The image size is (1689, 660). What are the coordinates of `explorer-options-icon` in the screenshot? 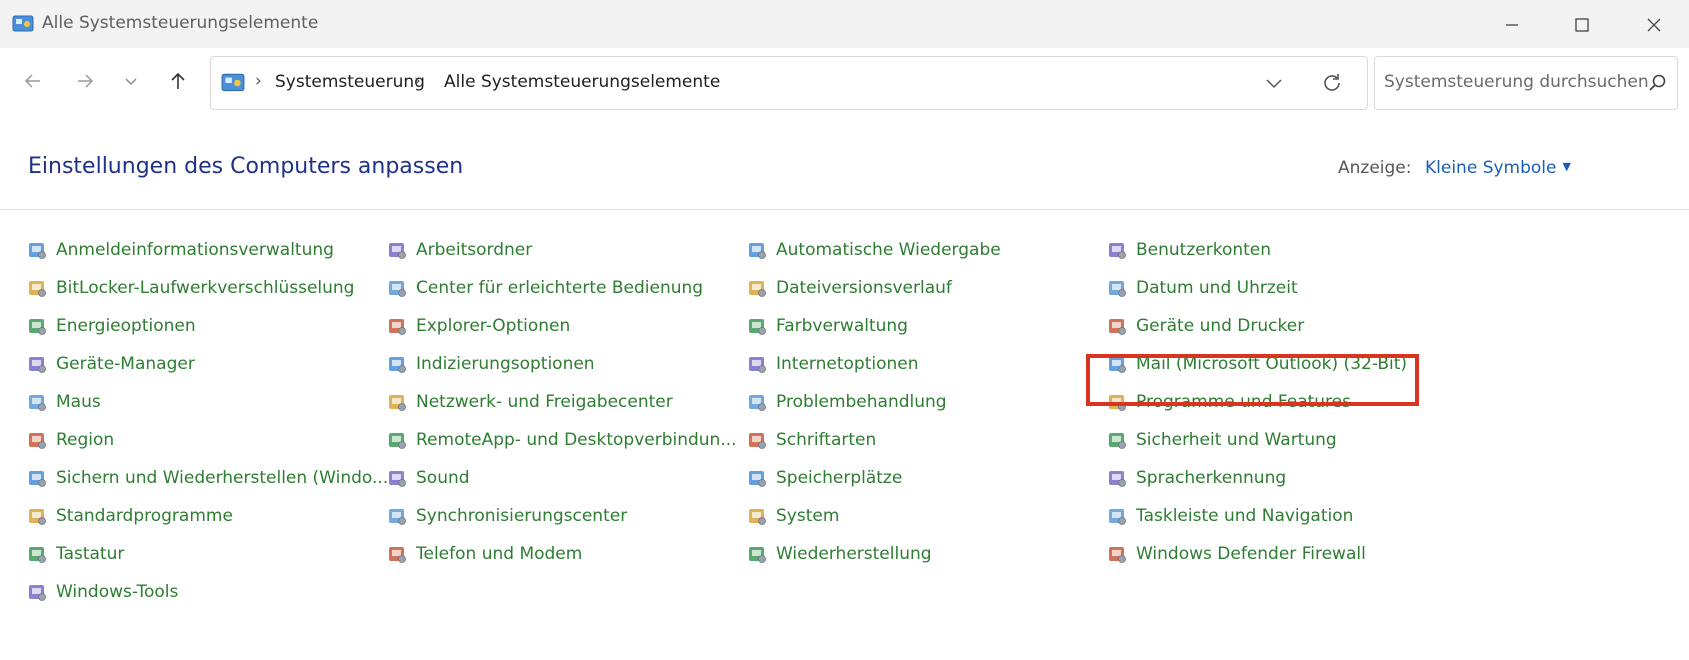 It's located at (397, 327).